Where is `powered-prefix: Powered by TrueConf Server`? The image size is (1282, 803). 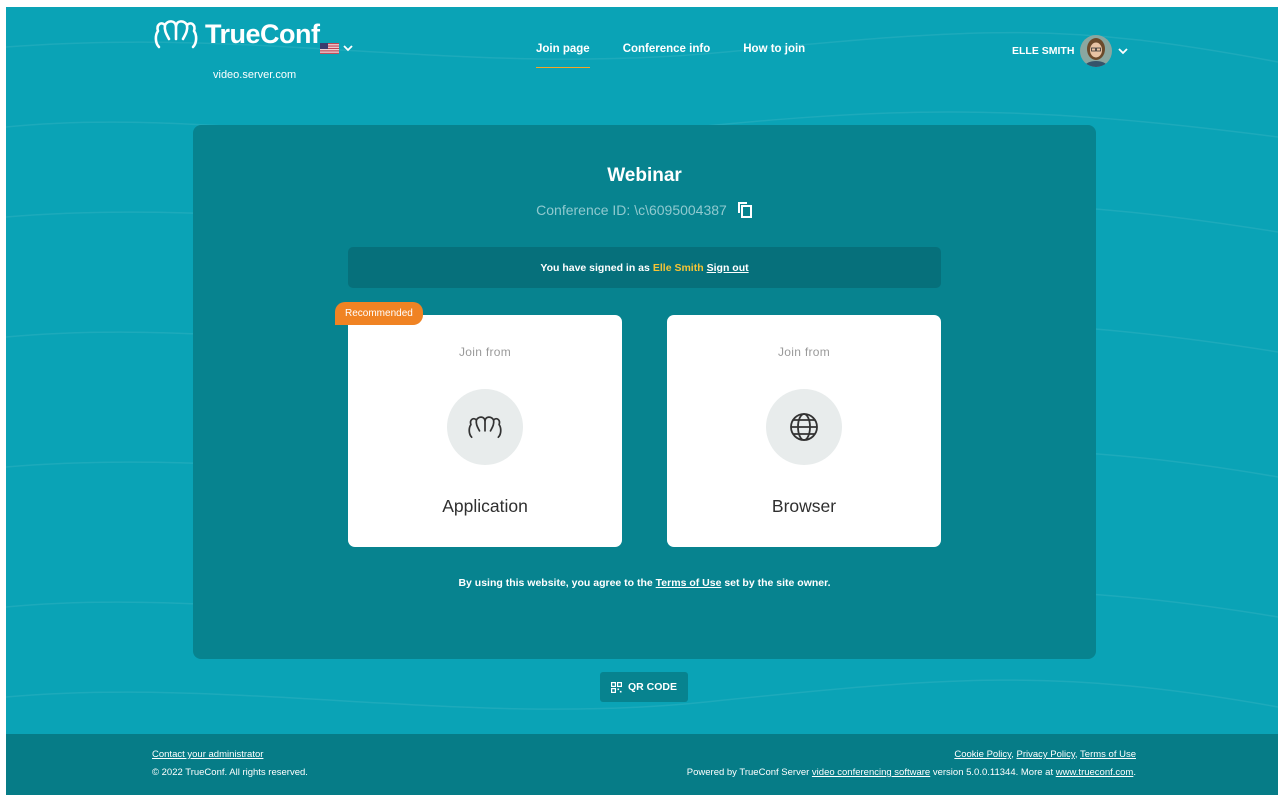
powered-prefix: Powered by TrueConf Server is located at coordinates (748, 772).